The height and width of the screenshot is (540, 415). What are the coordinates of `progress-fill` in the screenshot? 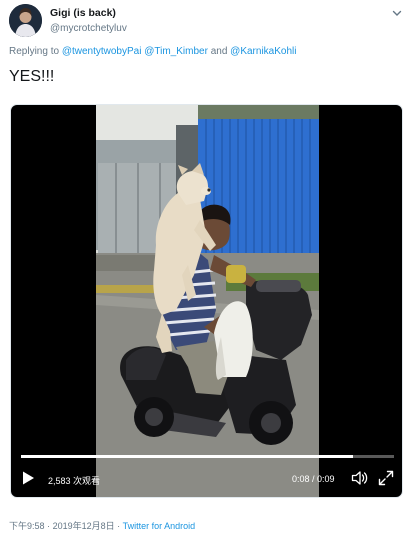 It's located at (187, 456).